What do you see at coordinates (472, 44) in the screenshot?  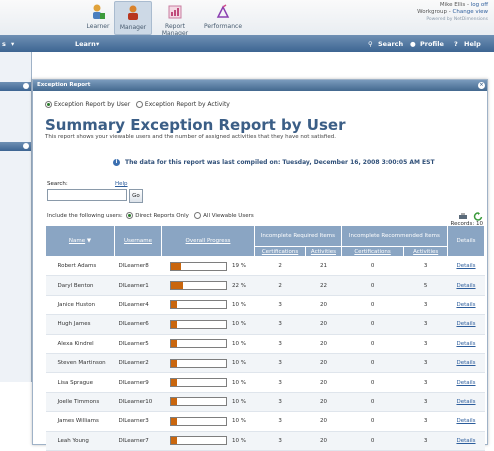 I see `nav-help: Help` at bounding box center [472, 44].